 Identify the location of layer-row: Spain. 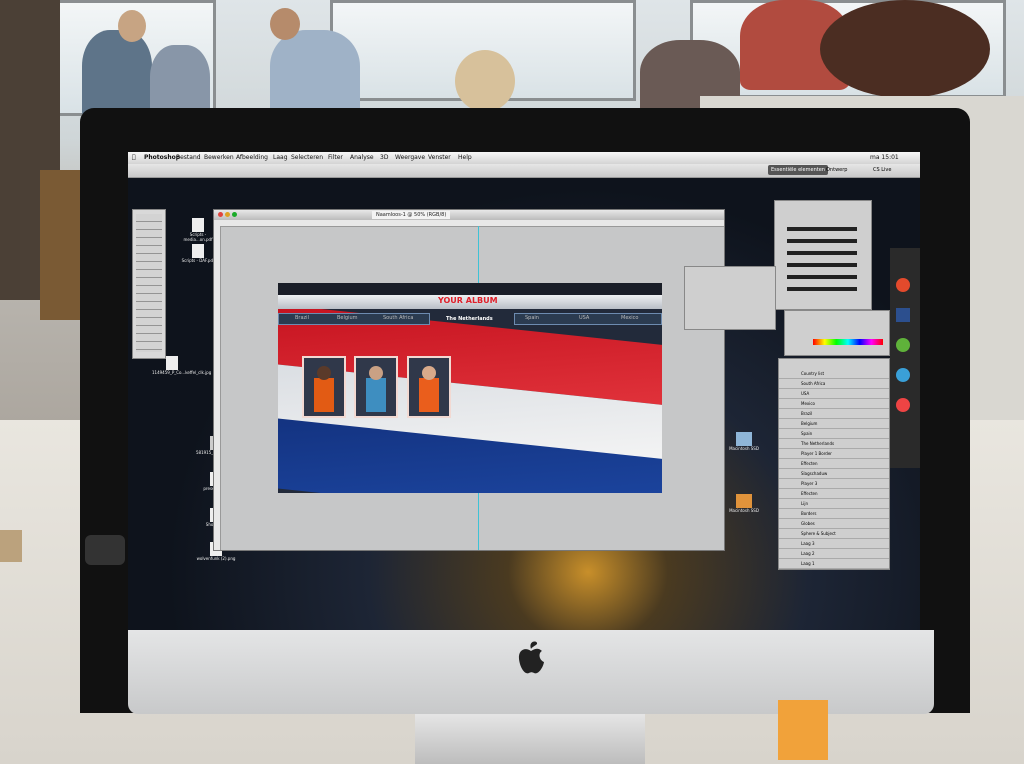
(834, 434).